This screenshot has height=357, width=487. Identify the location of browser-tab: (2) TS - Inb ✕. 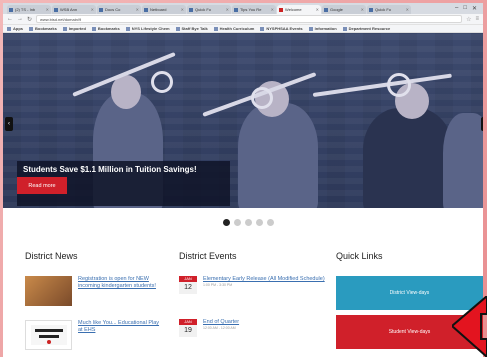
(29, 9).